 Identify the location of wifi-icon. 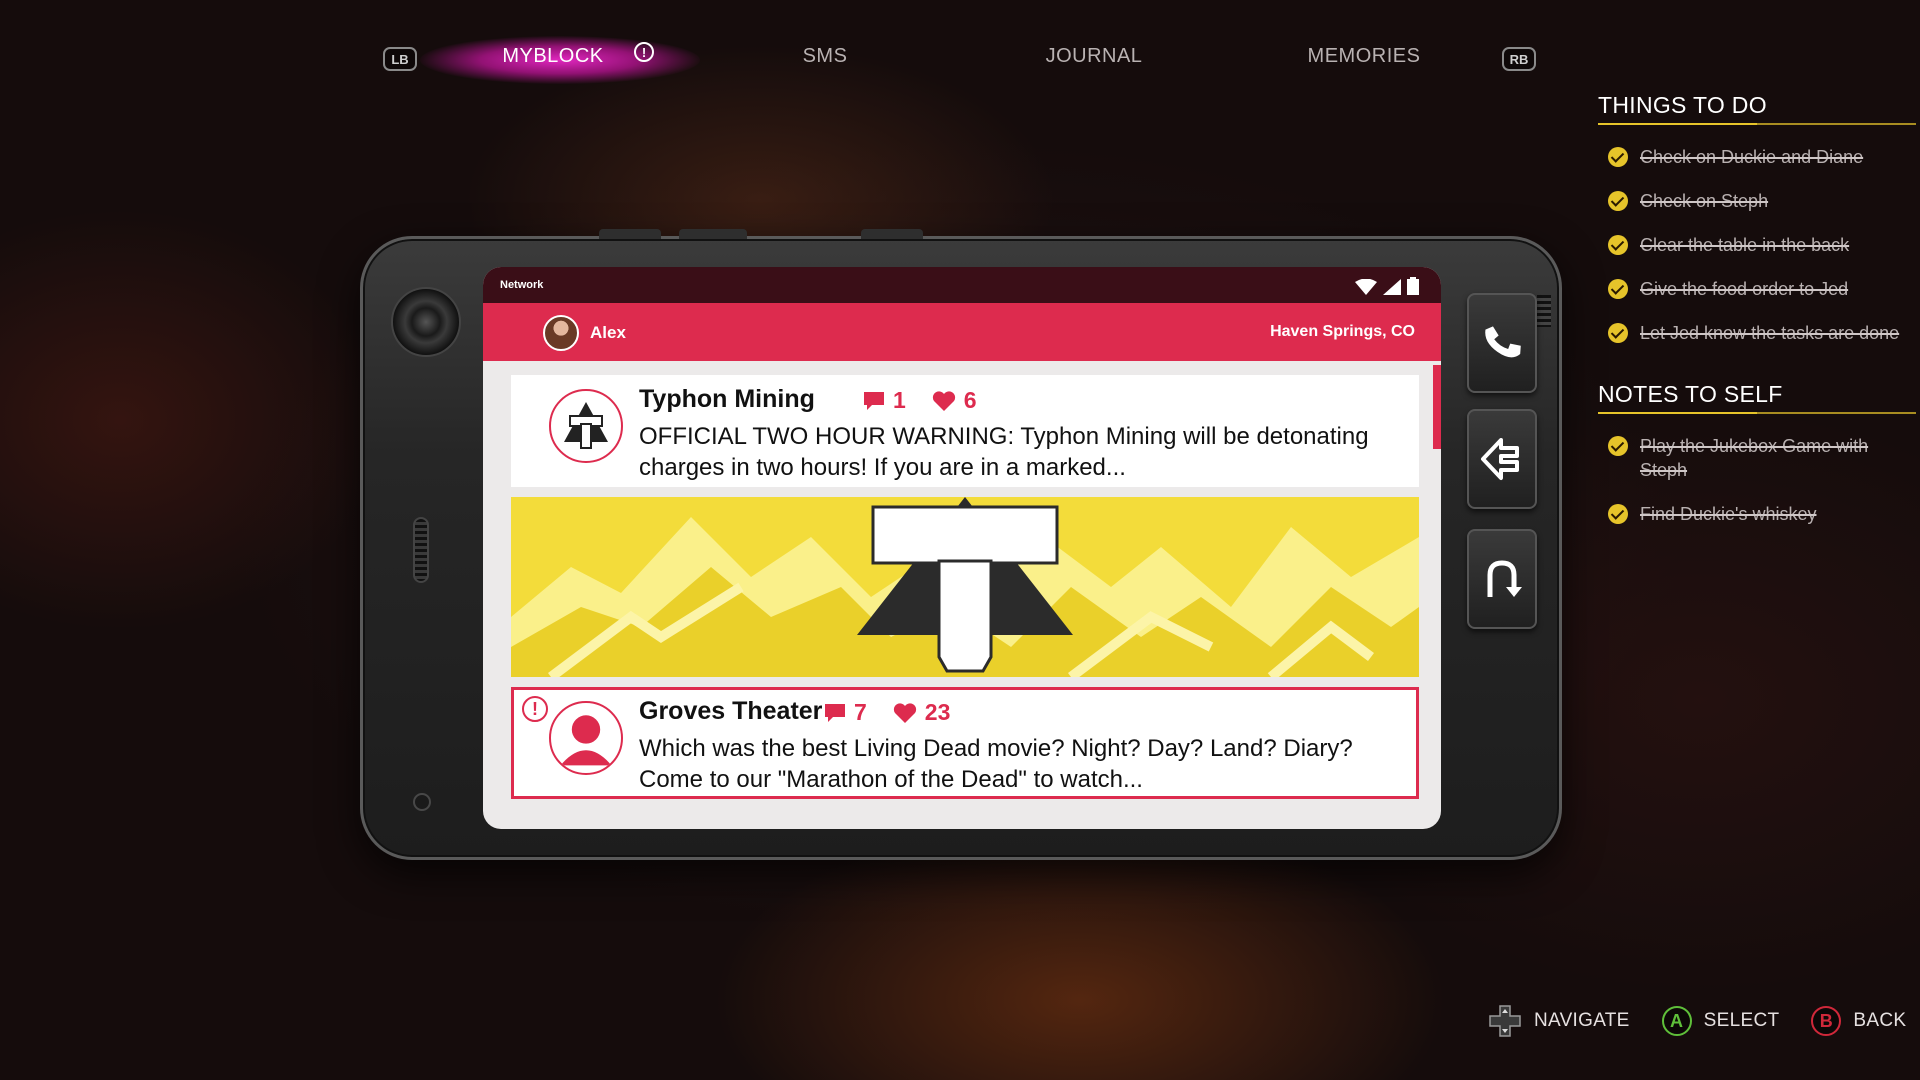
(1366, 287).